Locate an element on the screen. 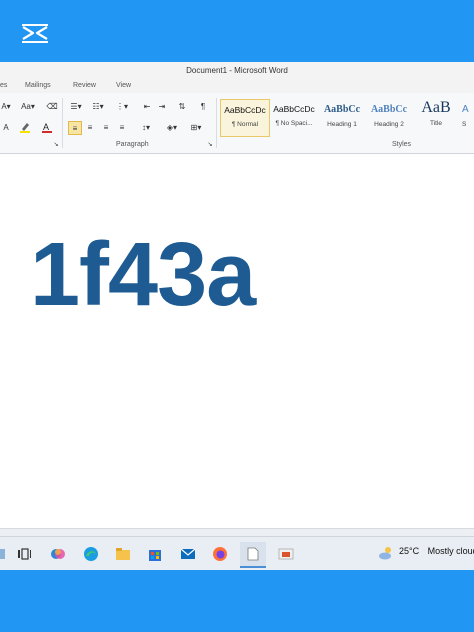 Image resolution: width=474 pixels, height=632 pixels. style-sample: AaB is located at coordinates (436, 107).